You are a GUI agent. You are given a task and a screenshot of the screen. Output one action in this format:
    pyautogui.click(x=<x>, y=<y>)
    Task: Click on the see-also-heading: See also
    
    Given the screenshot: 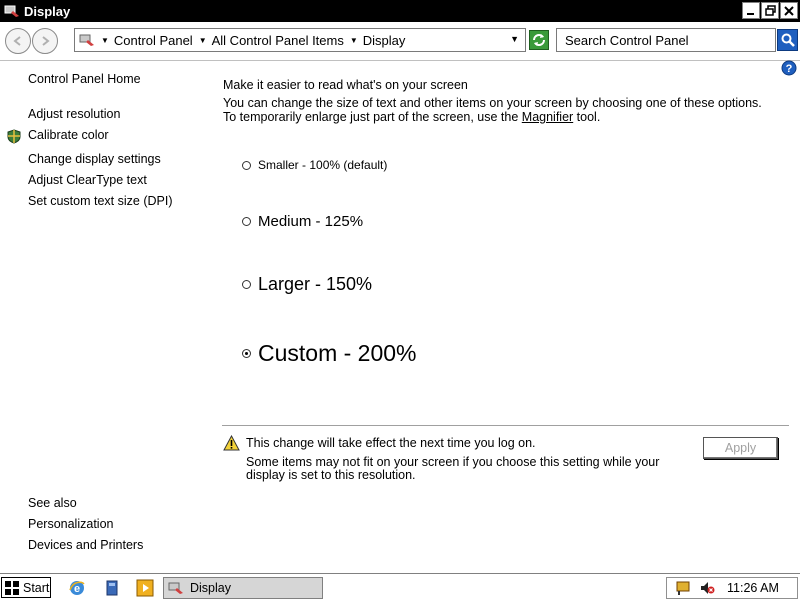 What is the action you would take?
    pyautogui.click(x=52, y=503)
    